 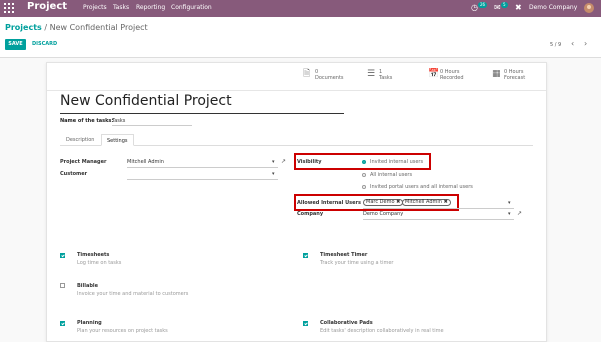 I want to click on timesheet-timer-checkbox, so click(x=305, y=255).